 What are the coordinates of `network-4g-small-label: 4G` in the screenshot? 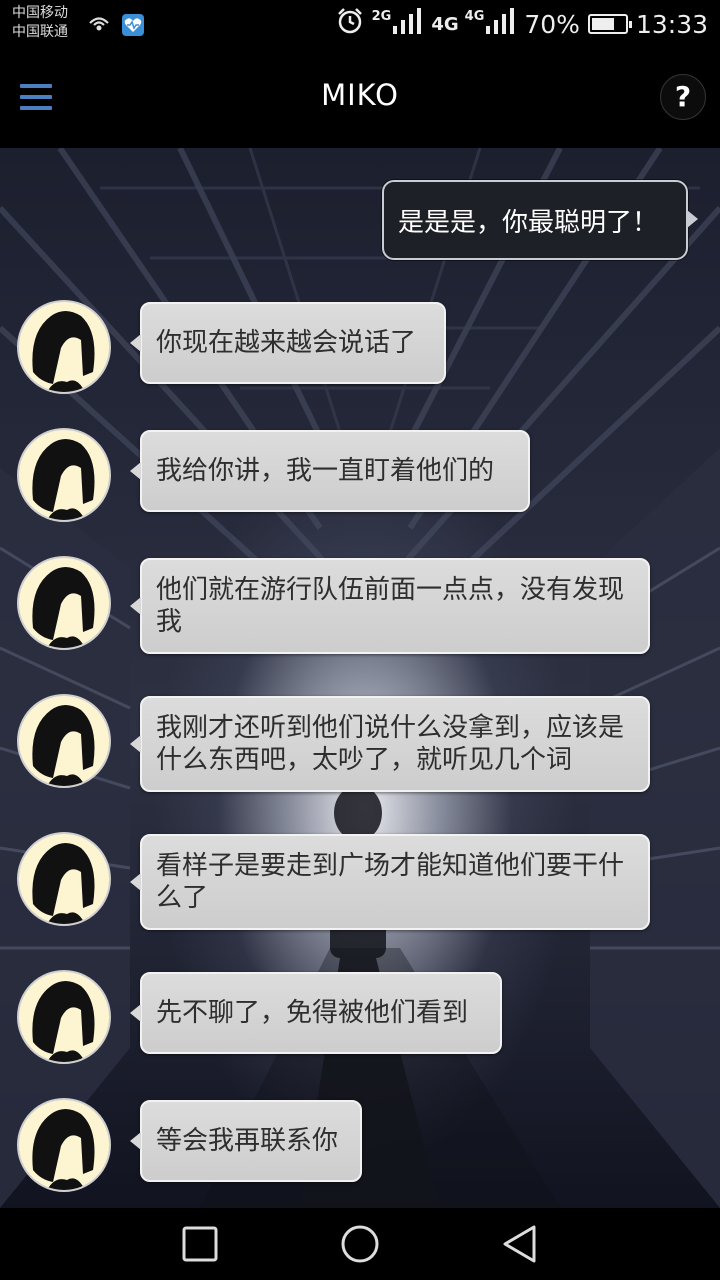 It's located at (474, 16).